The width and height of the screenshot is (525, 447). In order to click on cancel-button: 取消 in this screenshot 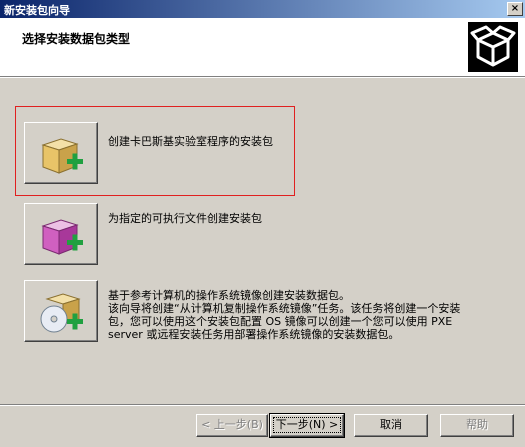, I will do `click(391, 425)`.